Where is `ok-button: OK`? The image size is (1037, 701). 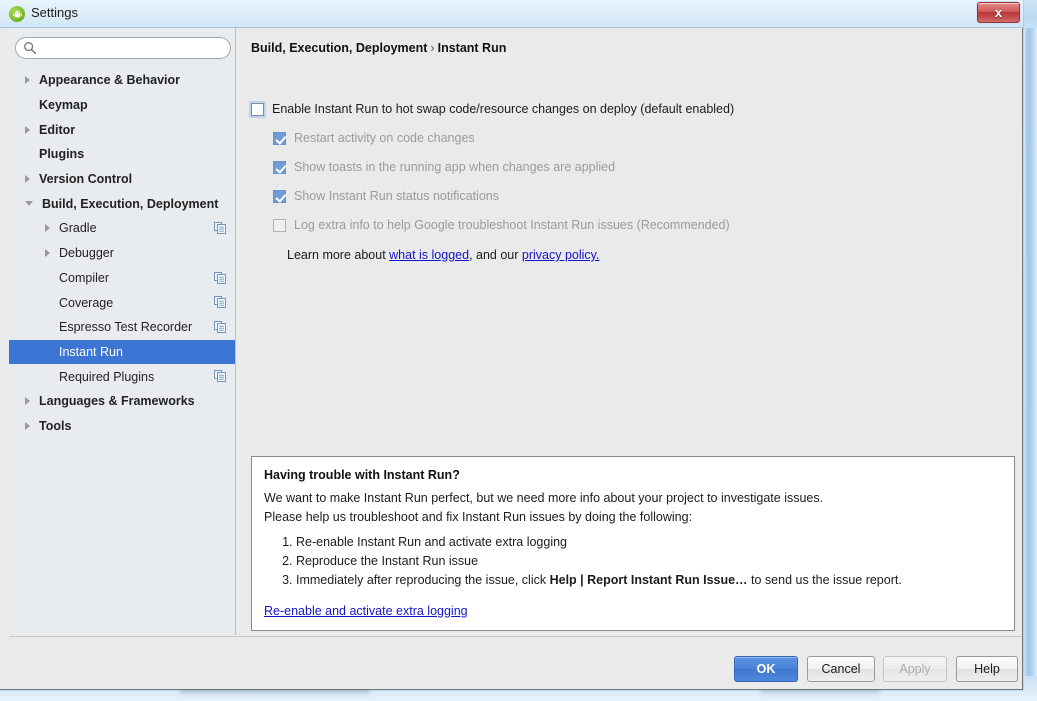 ok-button: OK is located at coordinates (766, 669).